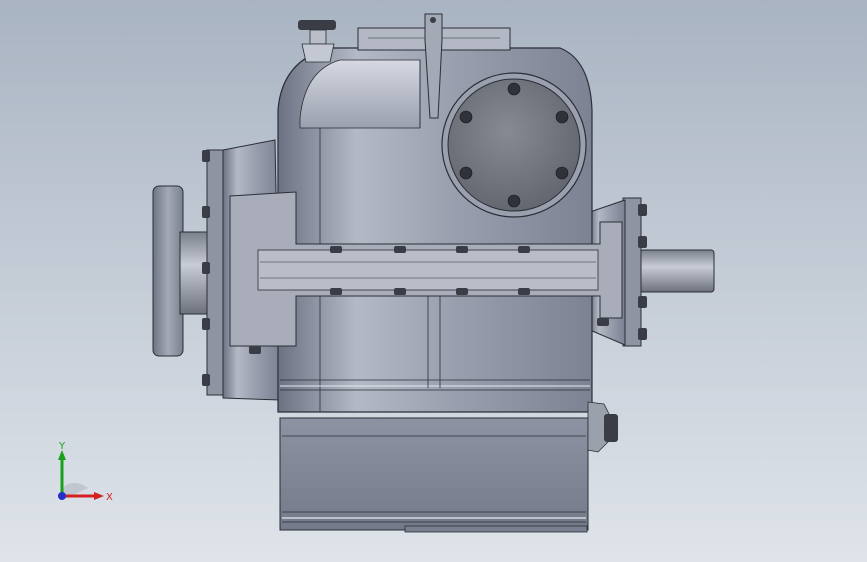 Image resolution: width=867 pixels, height=562 pixels. Describe the element at coordinates (109, 497) in the screenshot. I see `x-axis-label: X` at that location.